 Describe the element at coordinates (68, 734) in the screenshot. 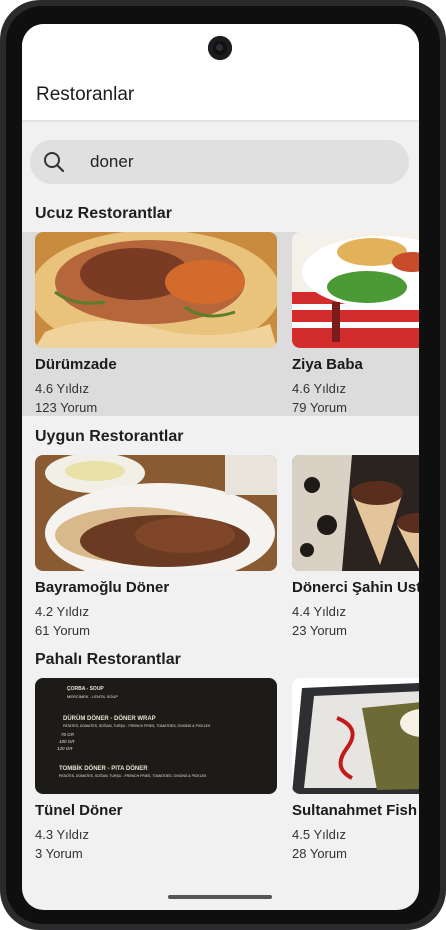

I see `menu-line: 70 GR` at that location.